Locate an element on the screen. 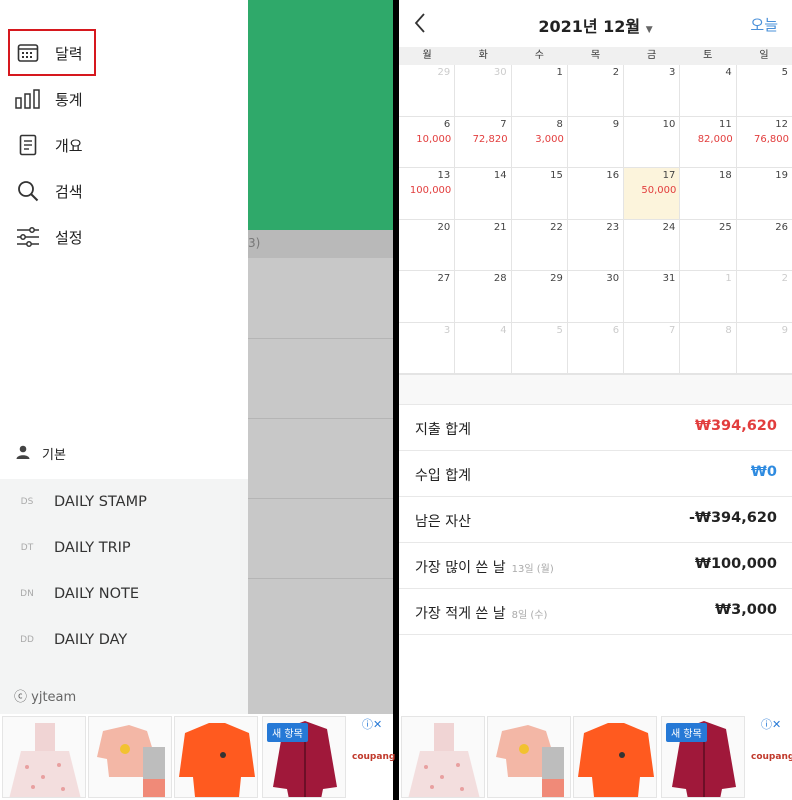 The height and width of the screenshot is (800, 792). background-strip: 3) is located at coordinates (320, 244).